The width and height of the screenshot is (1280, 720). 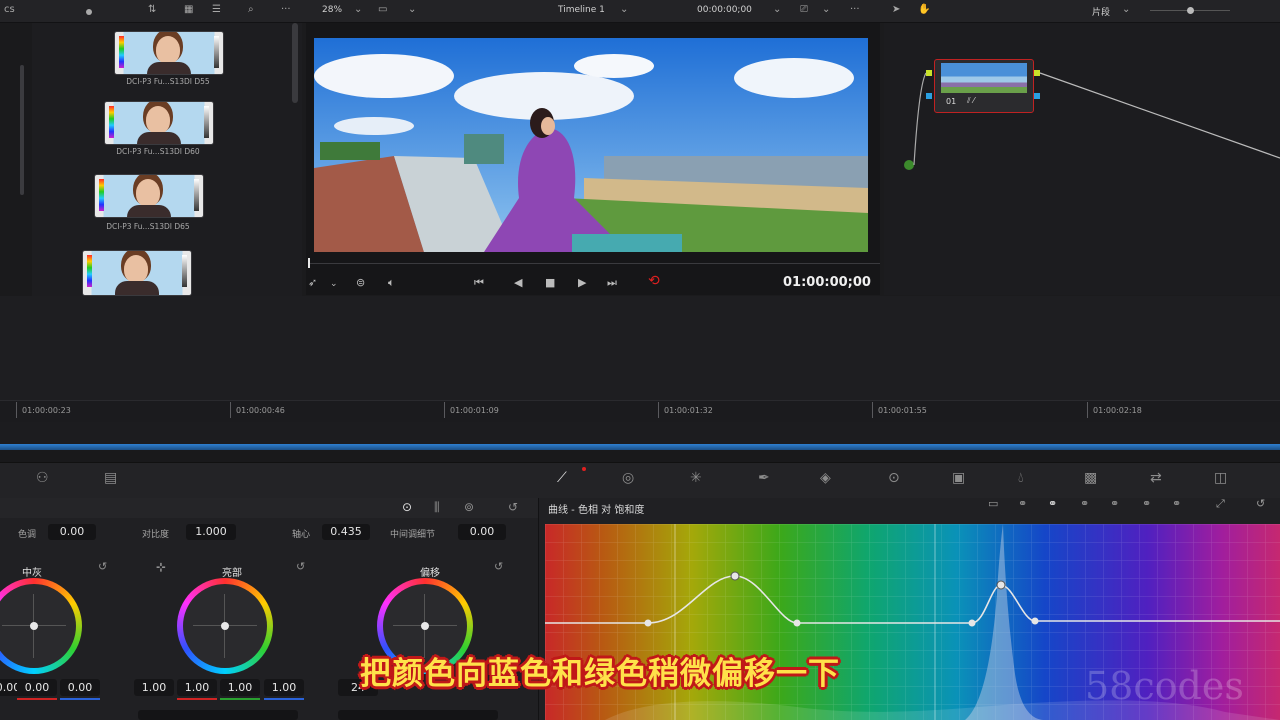 I want to click on slider-knob, so click(x=89, y=12).